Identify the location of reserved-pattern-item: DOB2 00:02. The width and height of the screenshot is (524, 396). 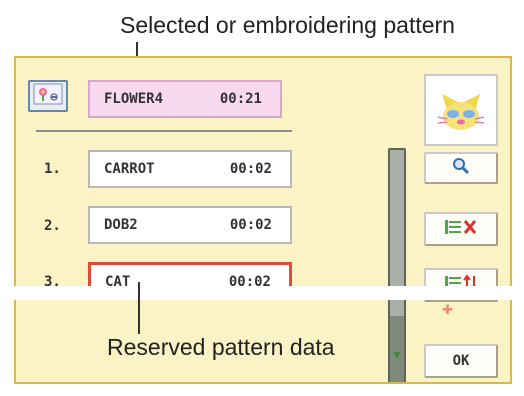
(190, 225).